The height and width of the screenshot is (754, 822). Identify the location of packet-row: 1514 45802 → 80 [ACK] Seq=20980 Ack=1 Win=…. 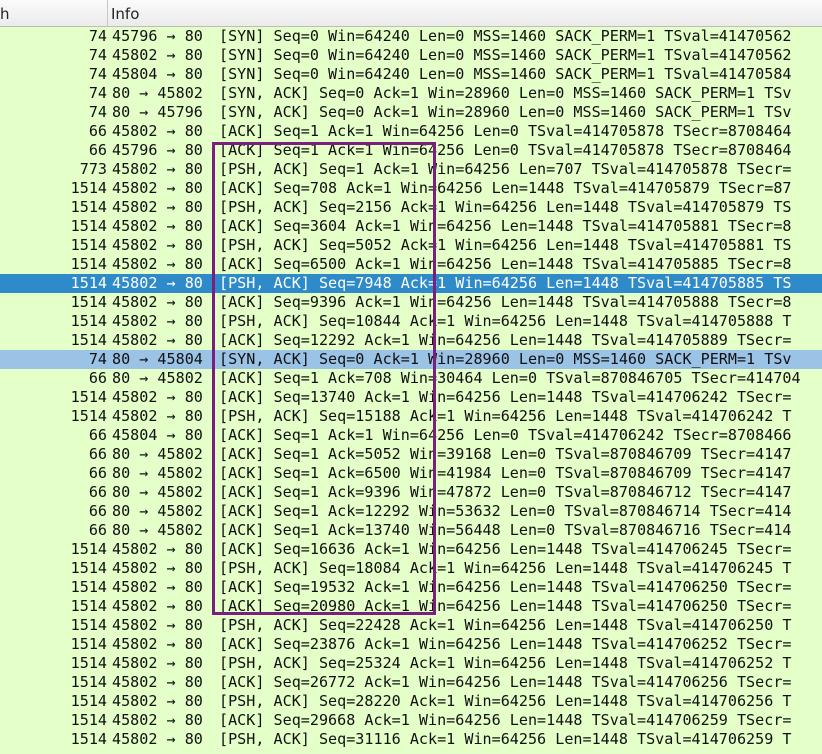
(411, 606).